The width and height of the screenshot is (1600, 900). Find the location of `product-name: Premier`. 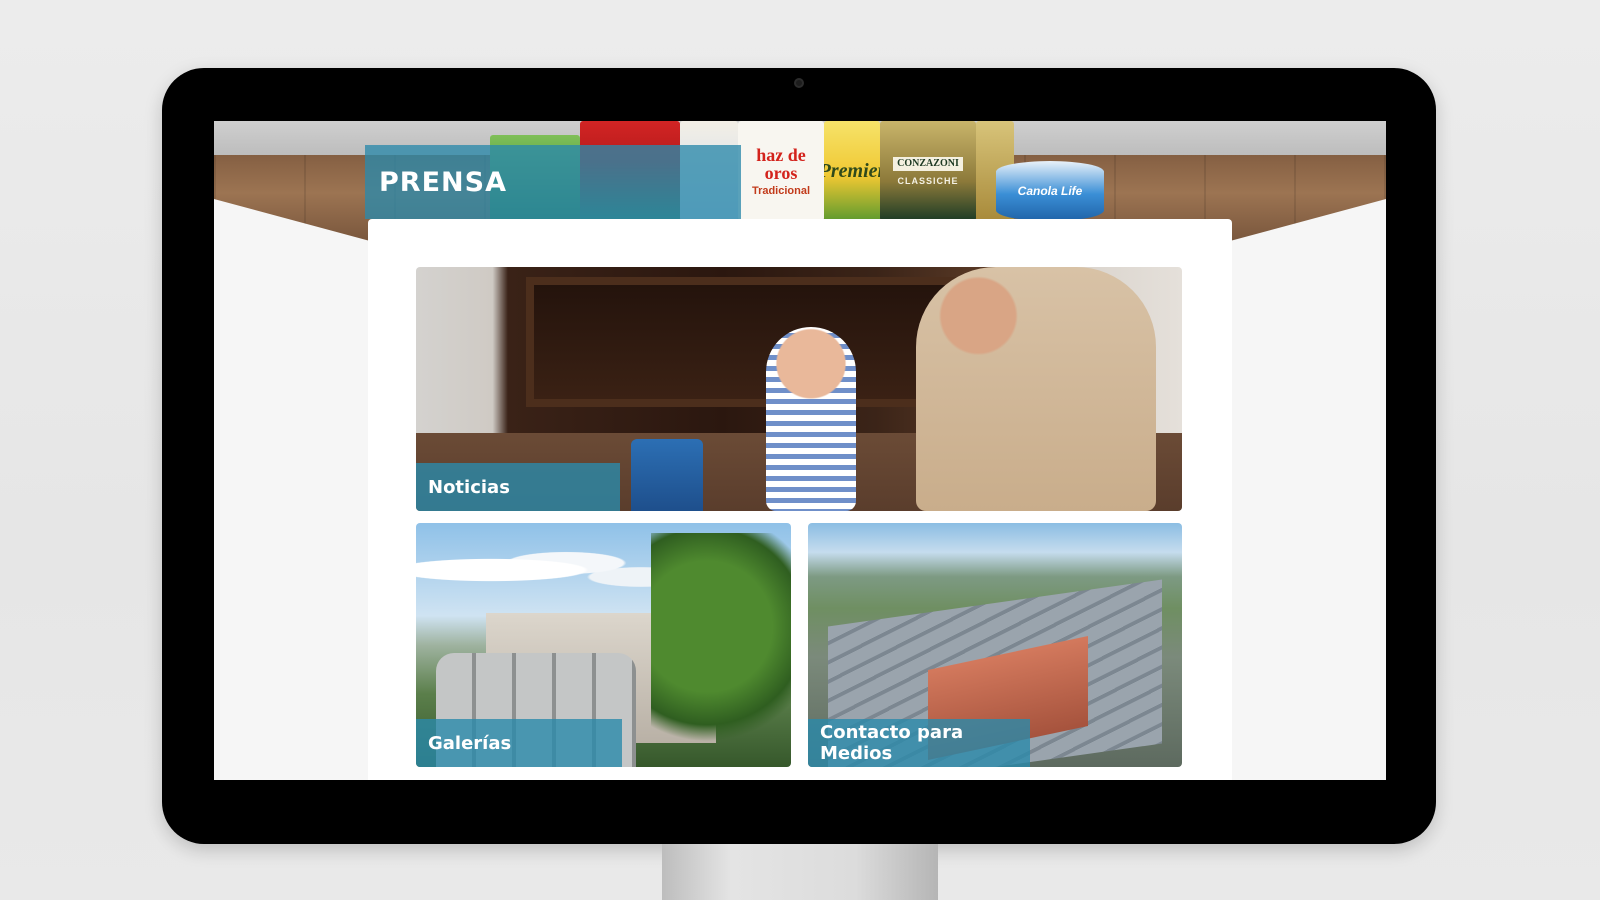

product-name: Premier is located at coordinates (852, 171).